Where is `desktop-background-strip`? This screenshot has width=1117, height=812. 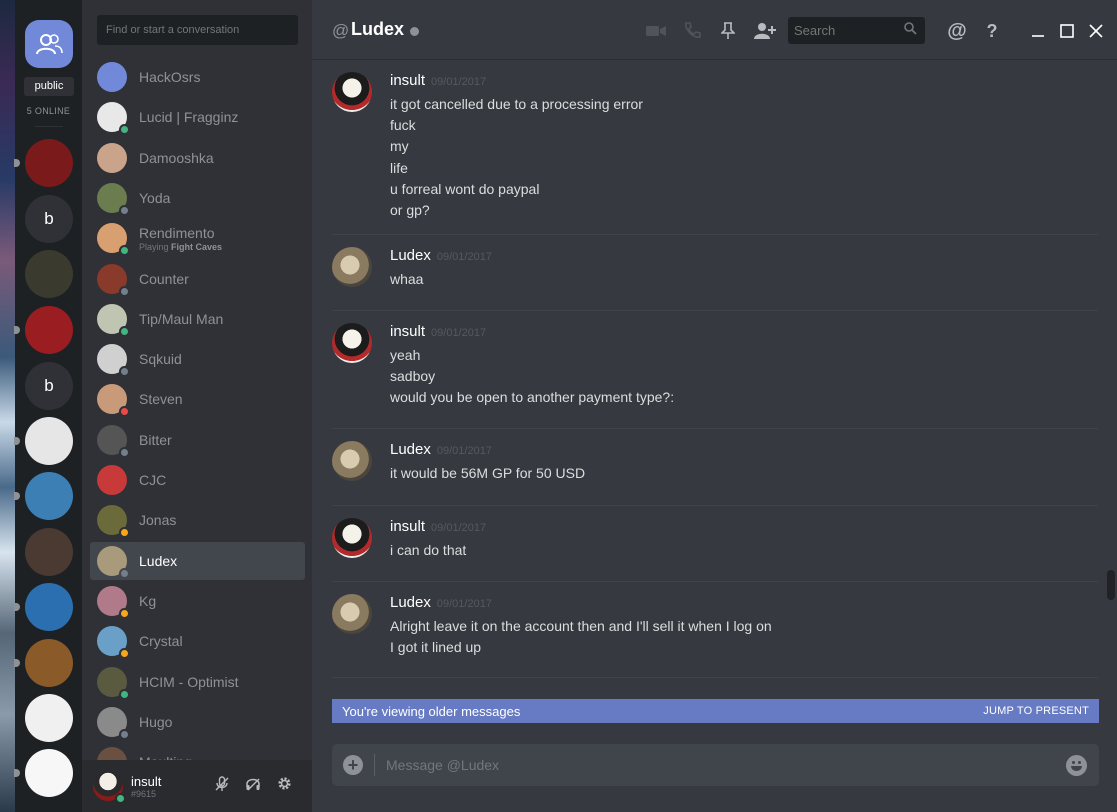
desktop-background-strip is located at coordinates (7, 406).